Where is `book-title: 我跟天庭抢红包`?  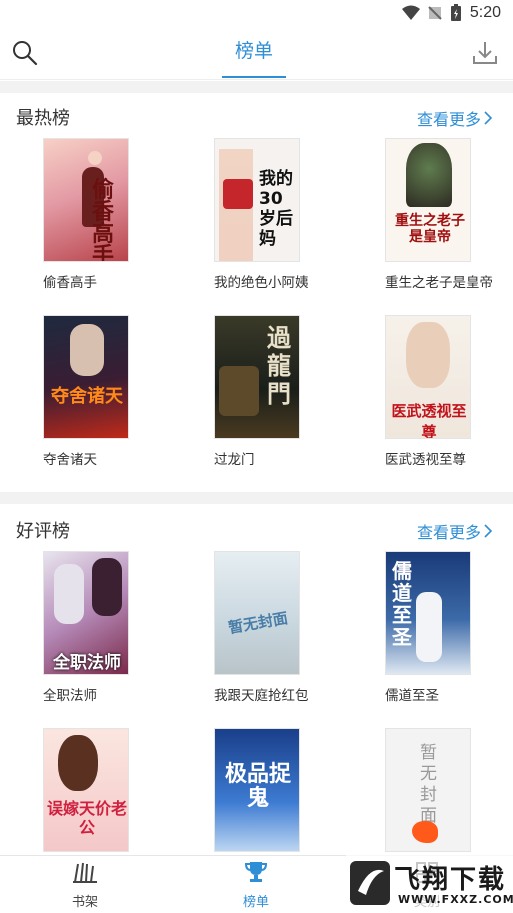
book-title: 我跟天庭抢红包 is located at coordinates (261, 695).